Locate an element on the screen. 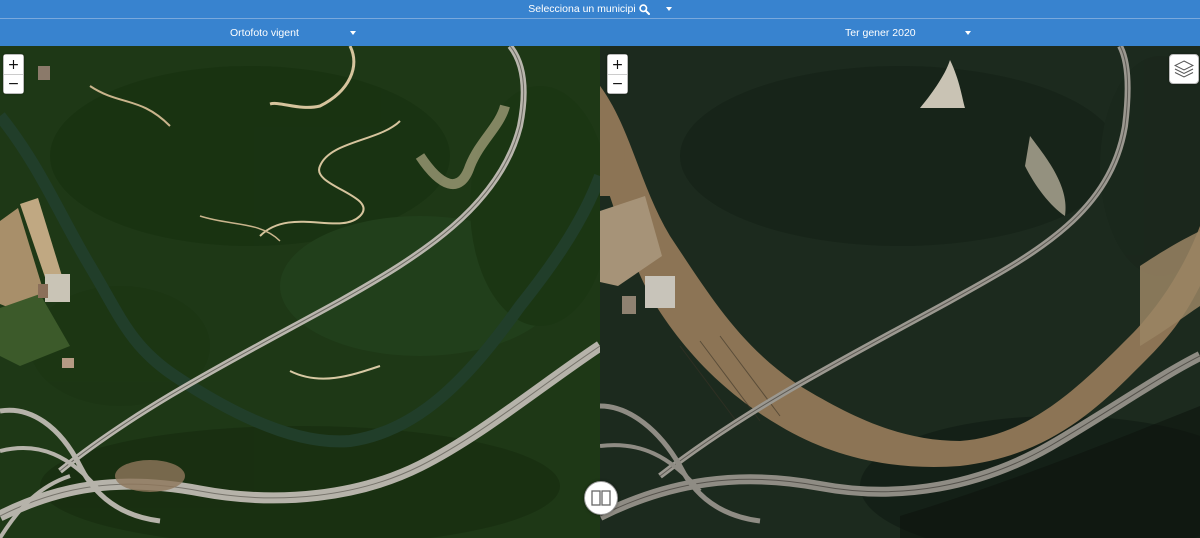 The image size is (1200, 538). left-layer-label: Ortofoto vigent is located at coordinates (264, 32).